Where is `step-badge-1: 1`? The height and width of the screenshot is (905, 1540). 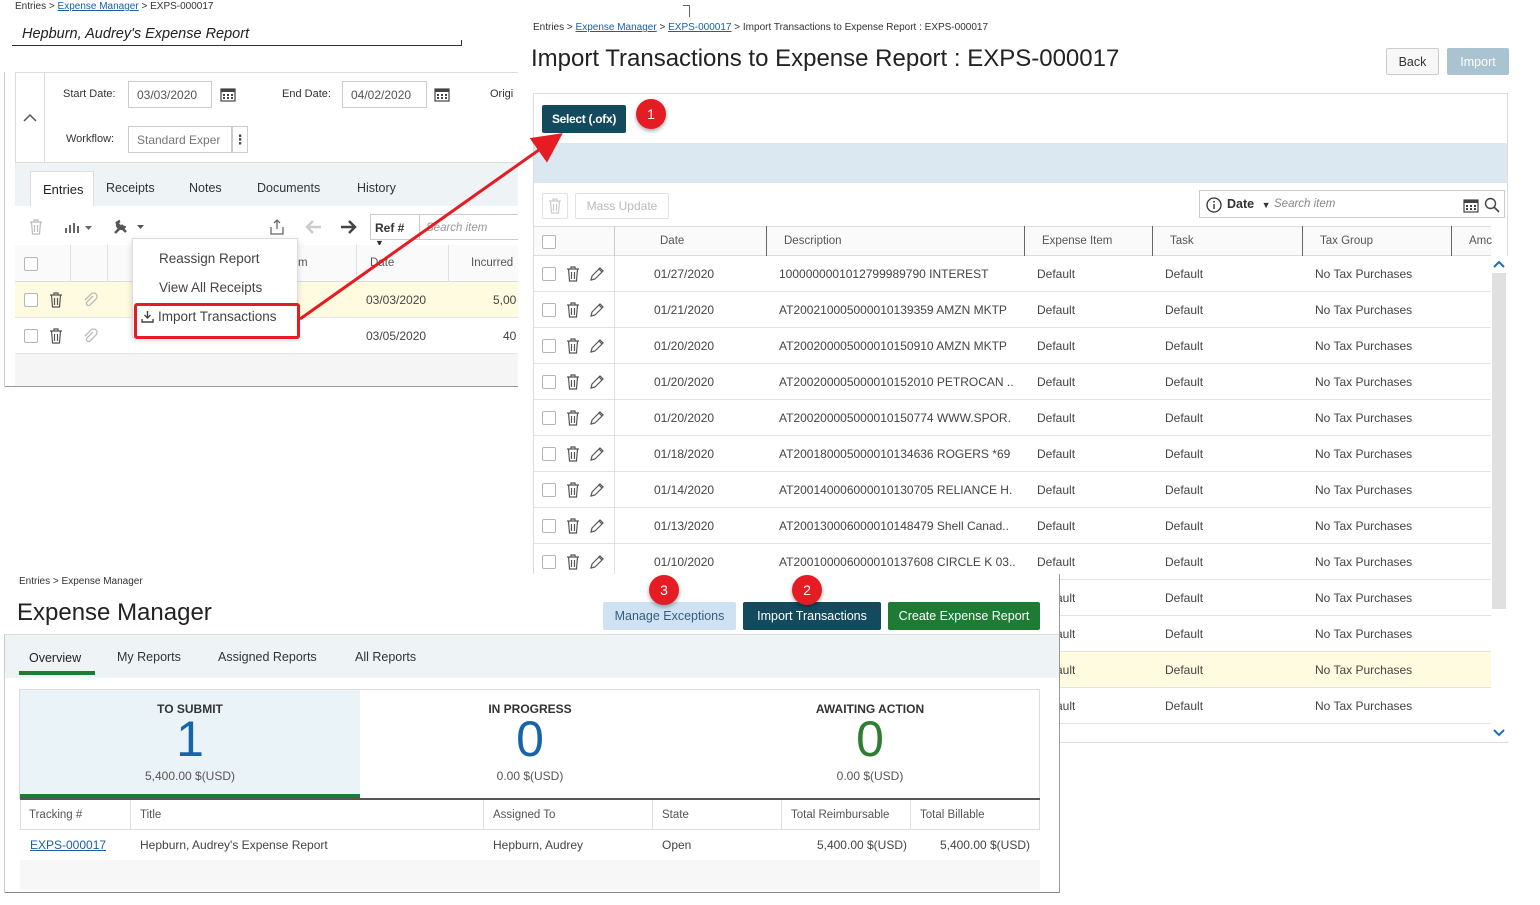 step-badge-1: 1 is located at coordinates (651, 114).